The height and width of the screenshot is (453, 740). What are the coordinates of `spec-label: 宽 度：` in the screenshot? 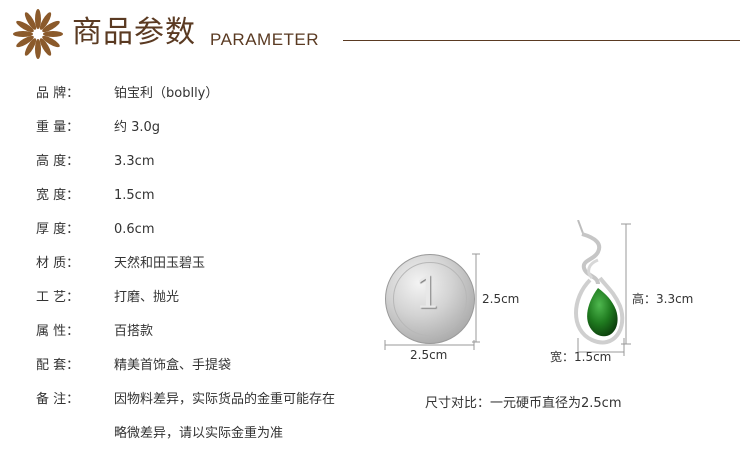 It's located at (58, 195).